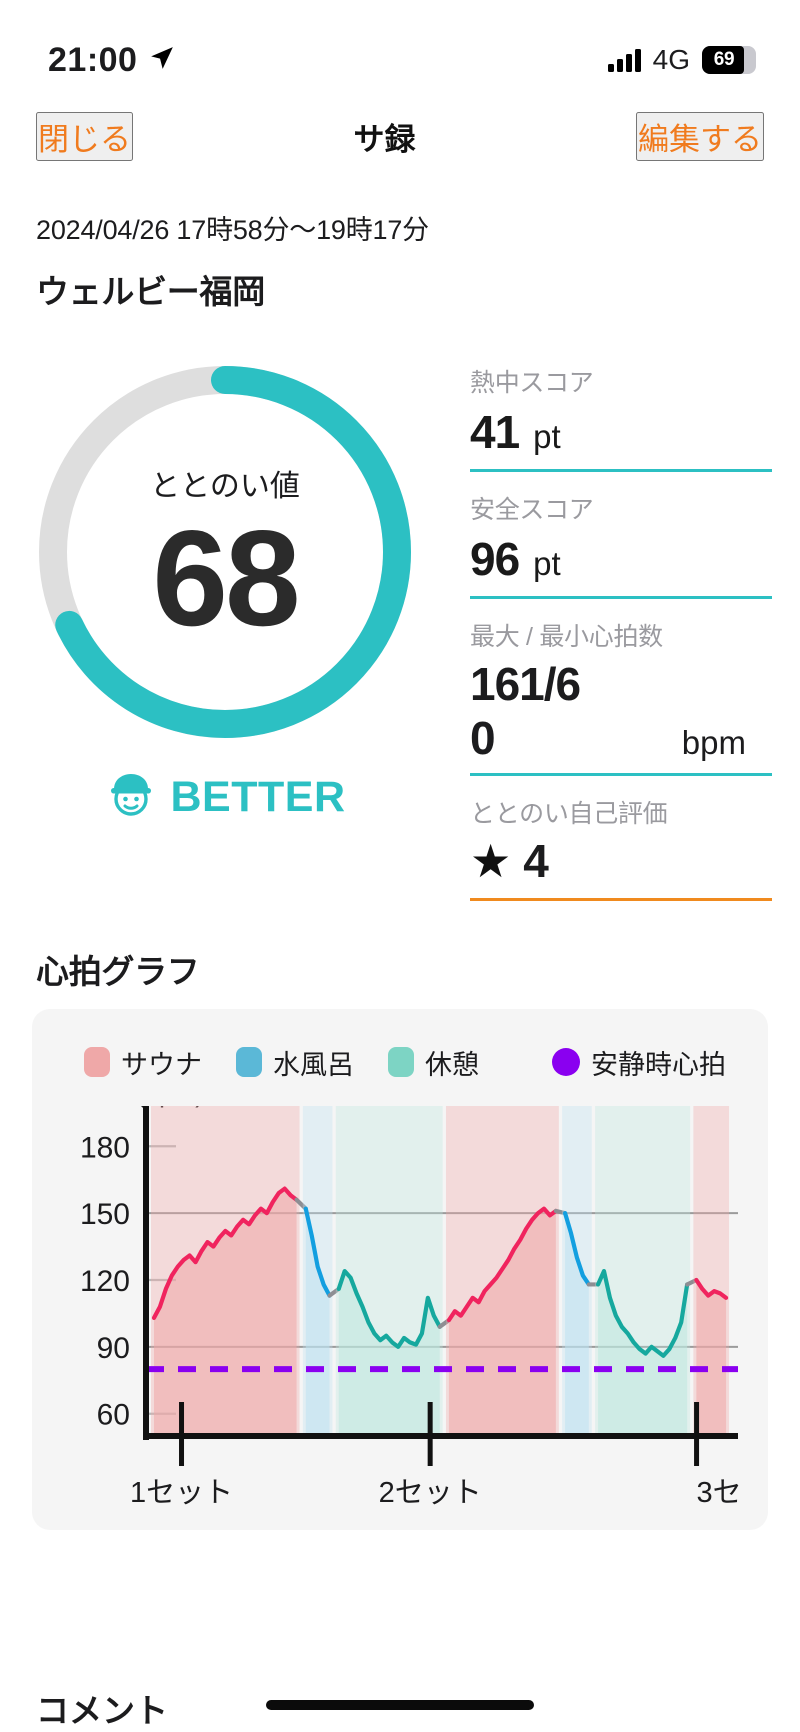 The width and height of the screenshot is (800, 1732). What do you see at coordinates (400, 246) in the screenshot?
I see `session-header: 2024/04/26 17時58分〜19時17分 ウェルビー福岡` at bounding box center [400, 246].